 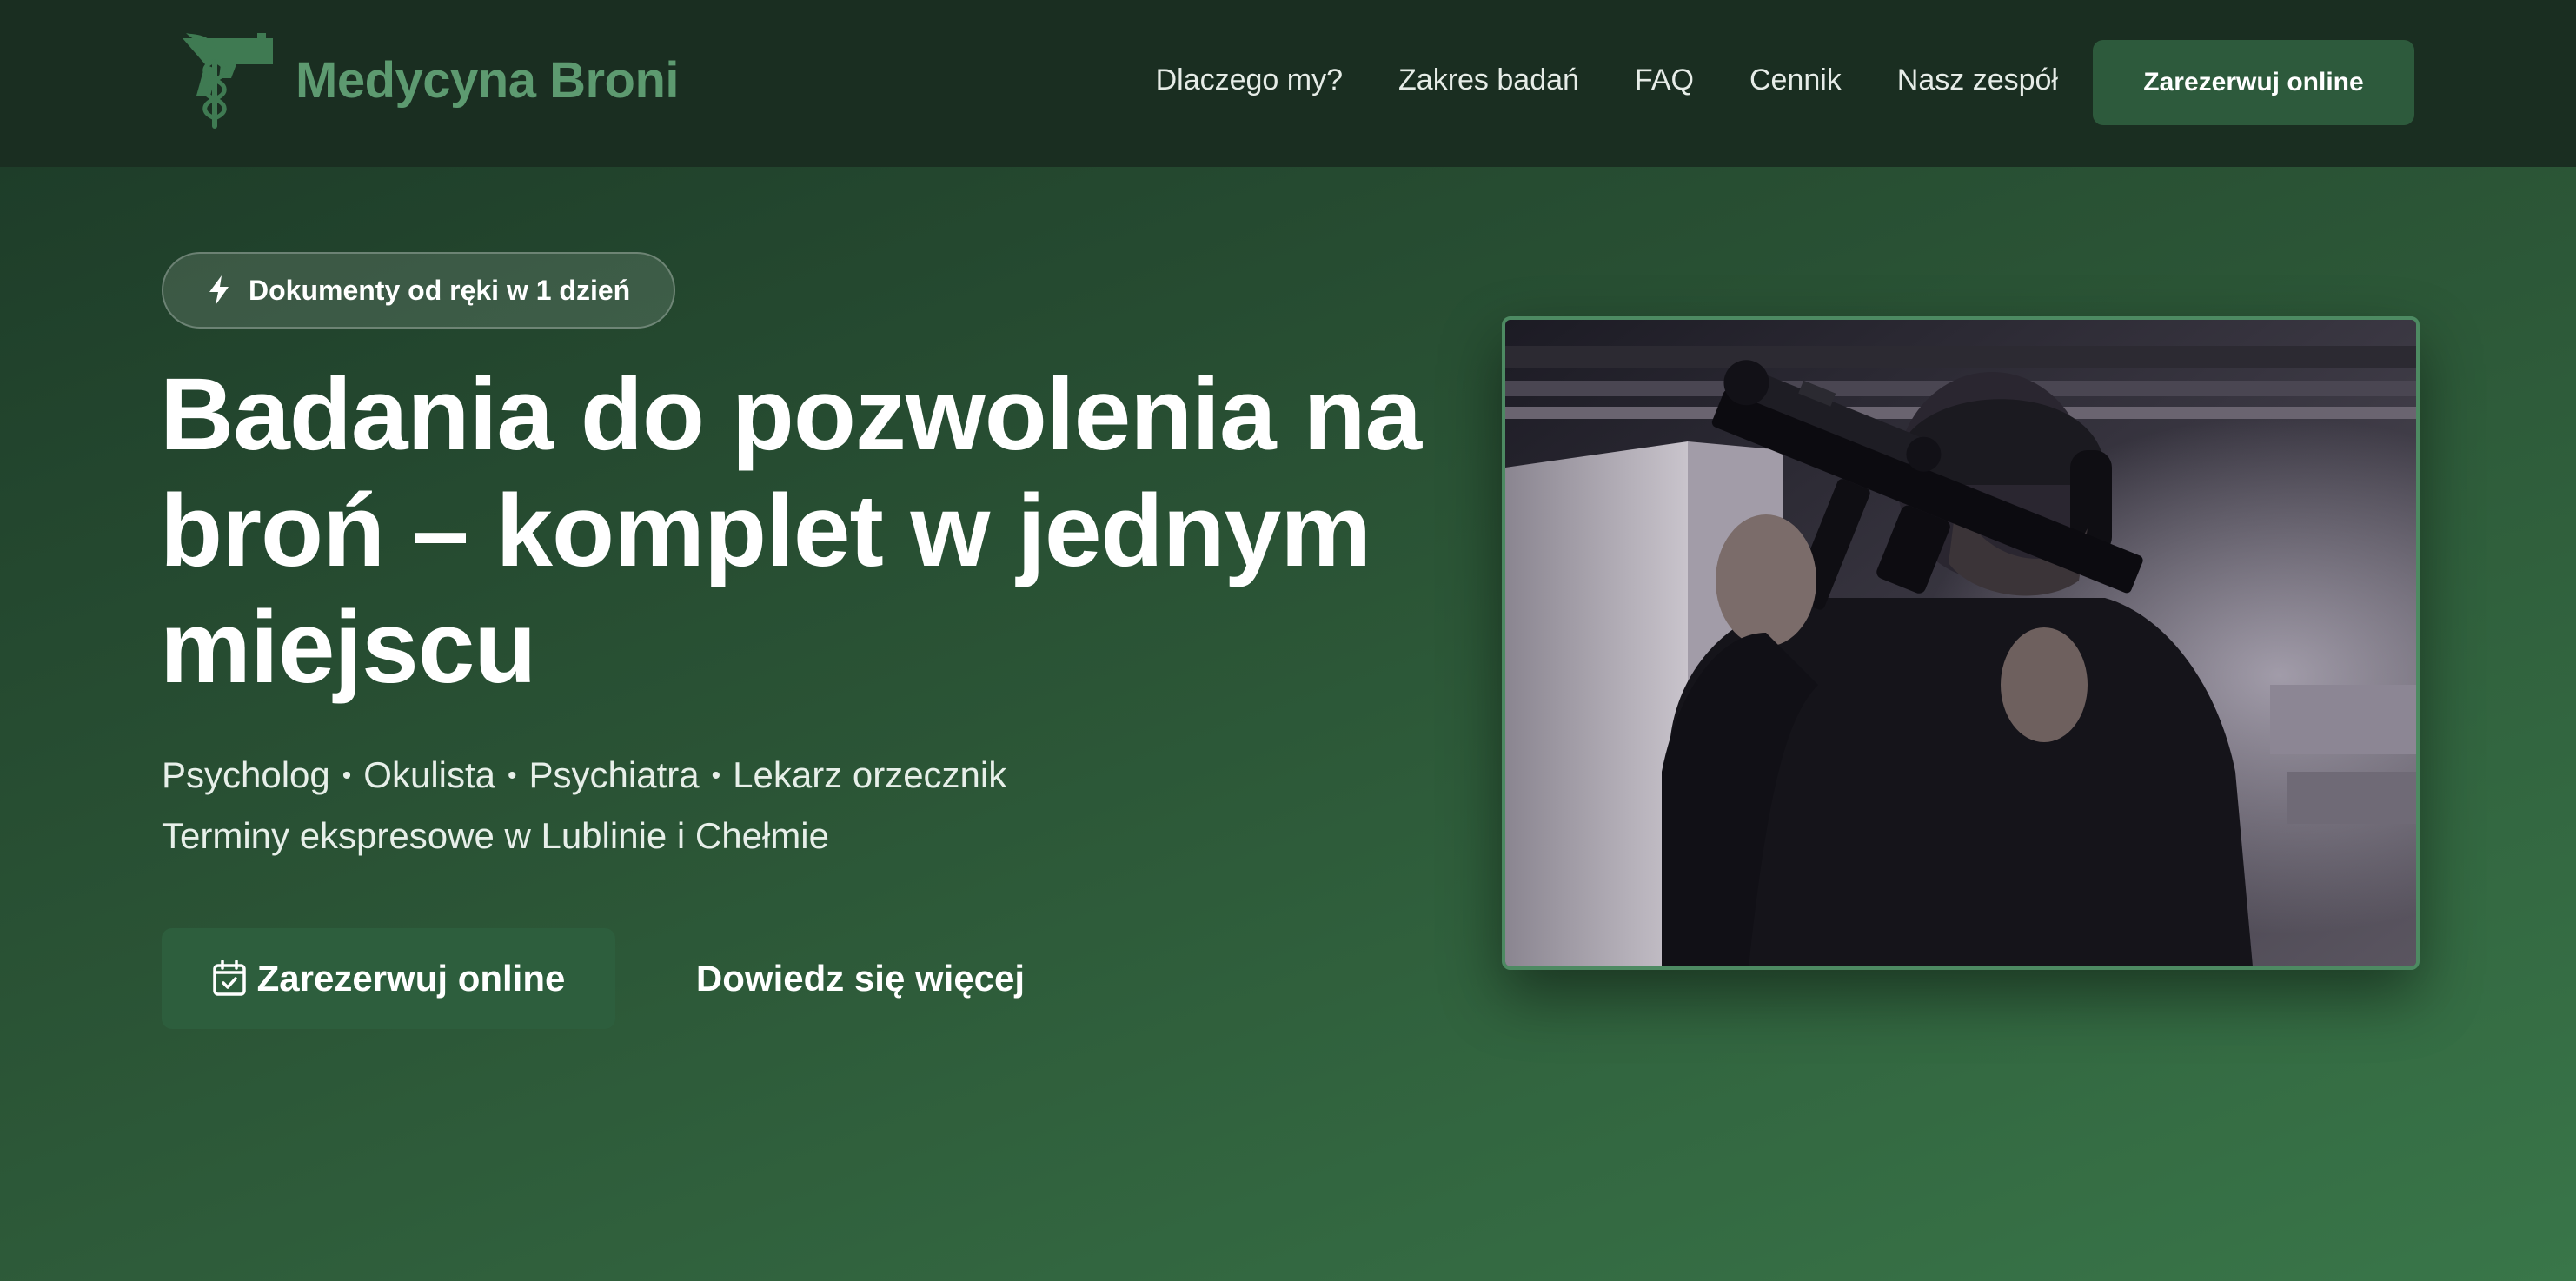 What do you see at coordinates (1978, 80) in the screenshot?
I see `nav-link-team: Nasz zespół` at bounding box center [1978, 80].